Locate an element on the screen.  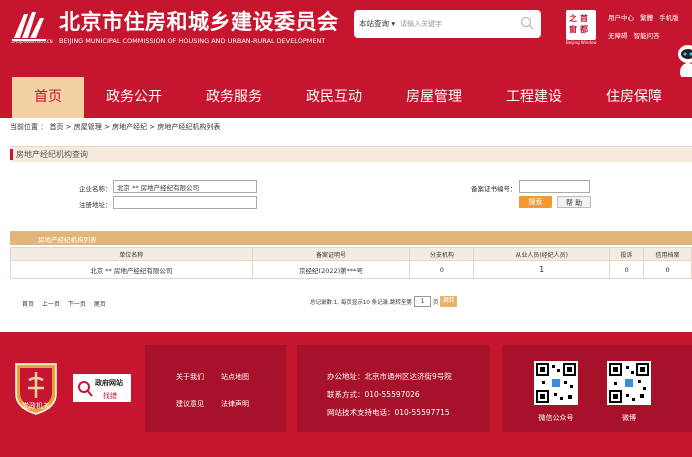
capital-char: 之 is located at coordinates (573, 18).